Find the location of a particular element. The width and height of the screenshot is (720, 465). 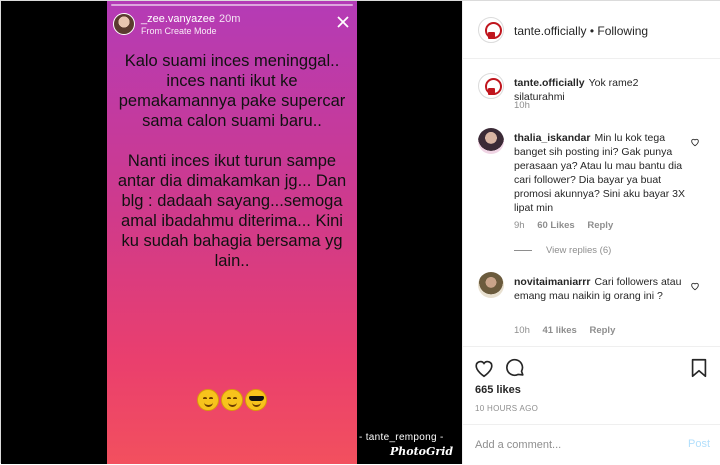

caption-meta: 10h is located at coordinates (527, 105).